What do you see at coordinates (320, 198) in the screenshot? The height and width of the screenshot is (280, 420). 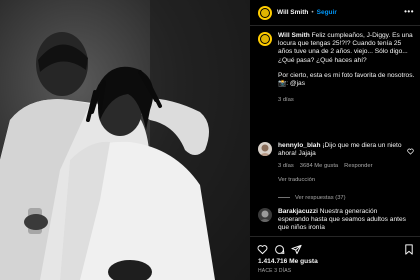 I see `view-replies-label: Ver respuestas (37)` at bounding box center [320, 198].